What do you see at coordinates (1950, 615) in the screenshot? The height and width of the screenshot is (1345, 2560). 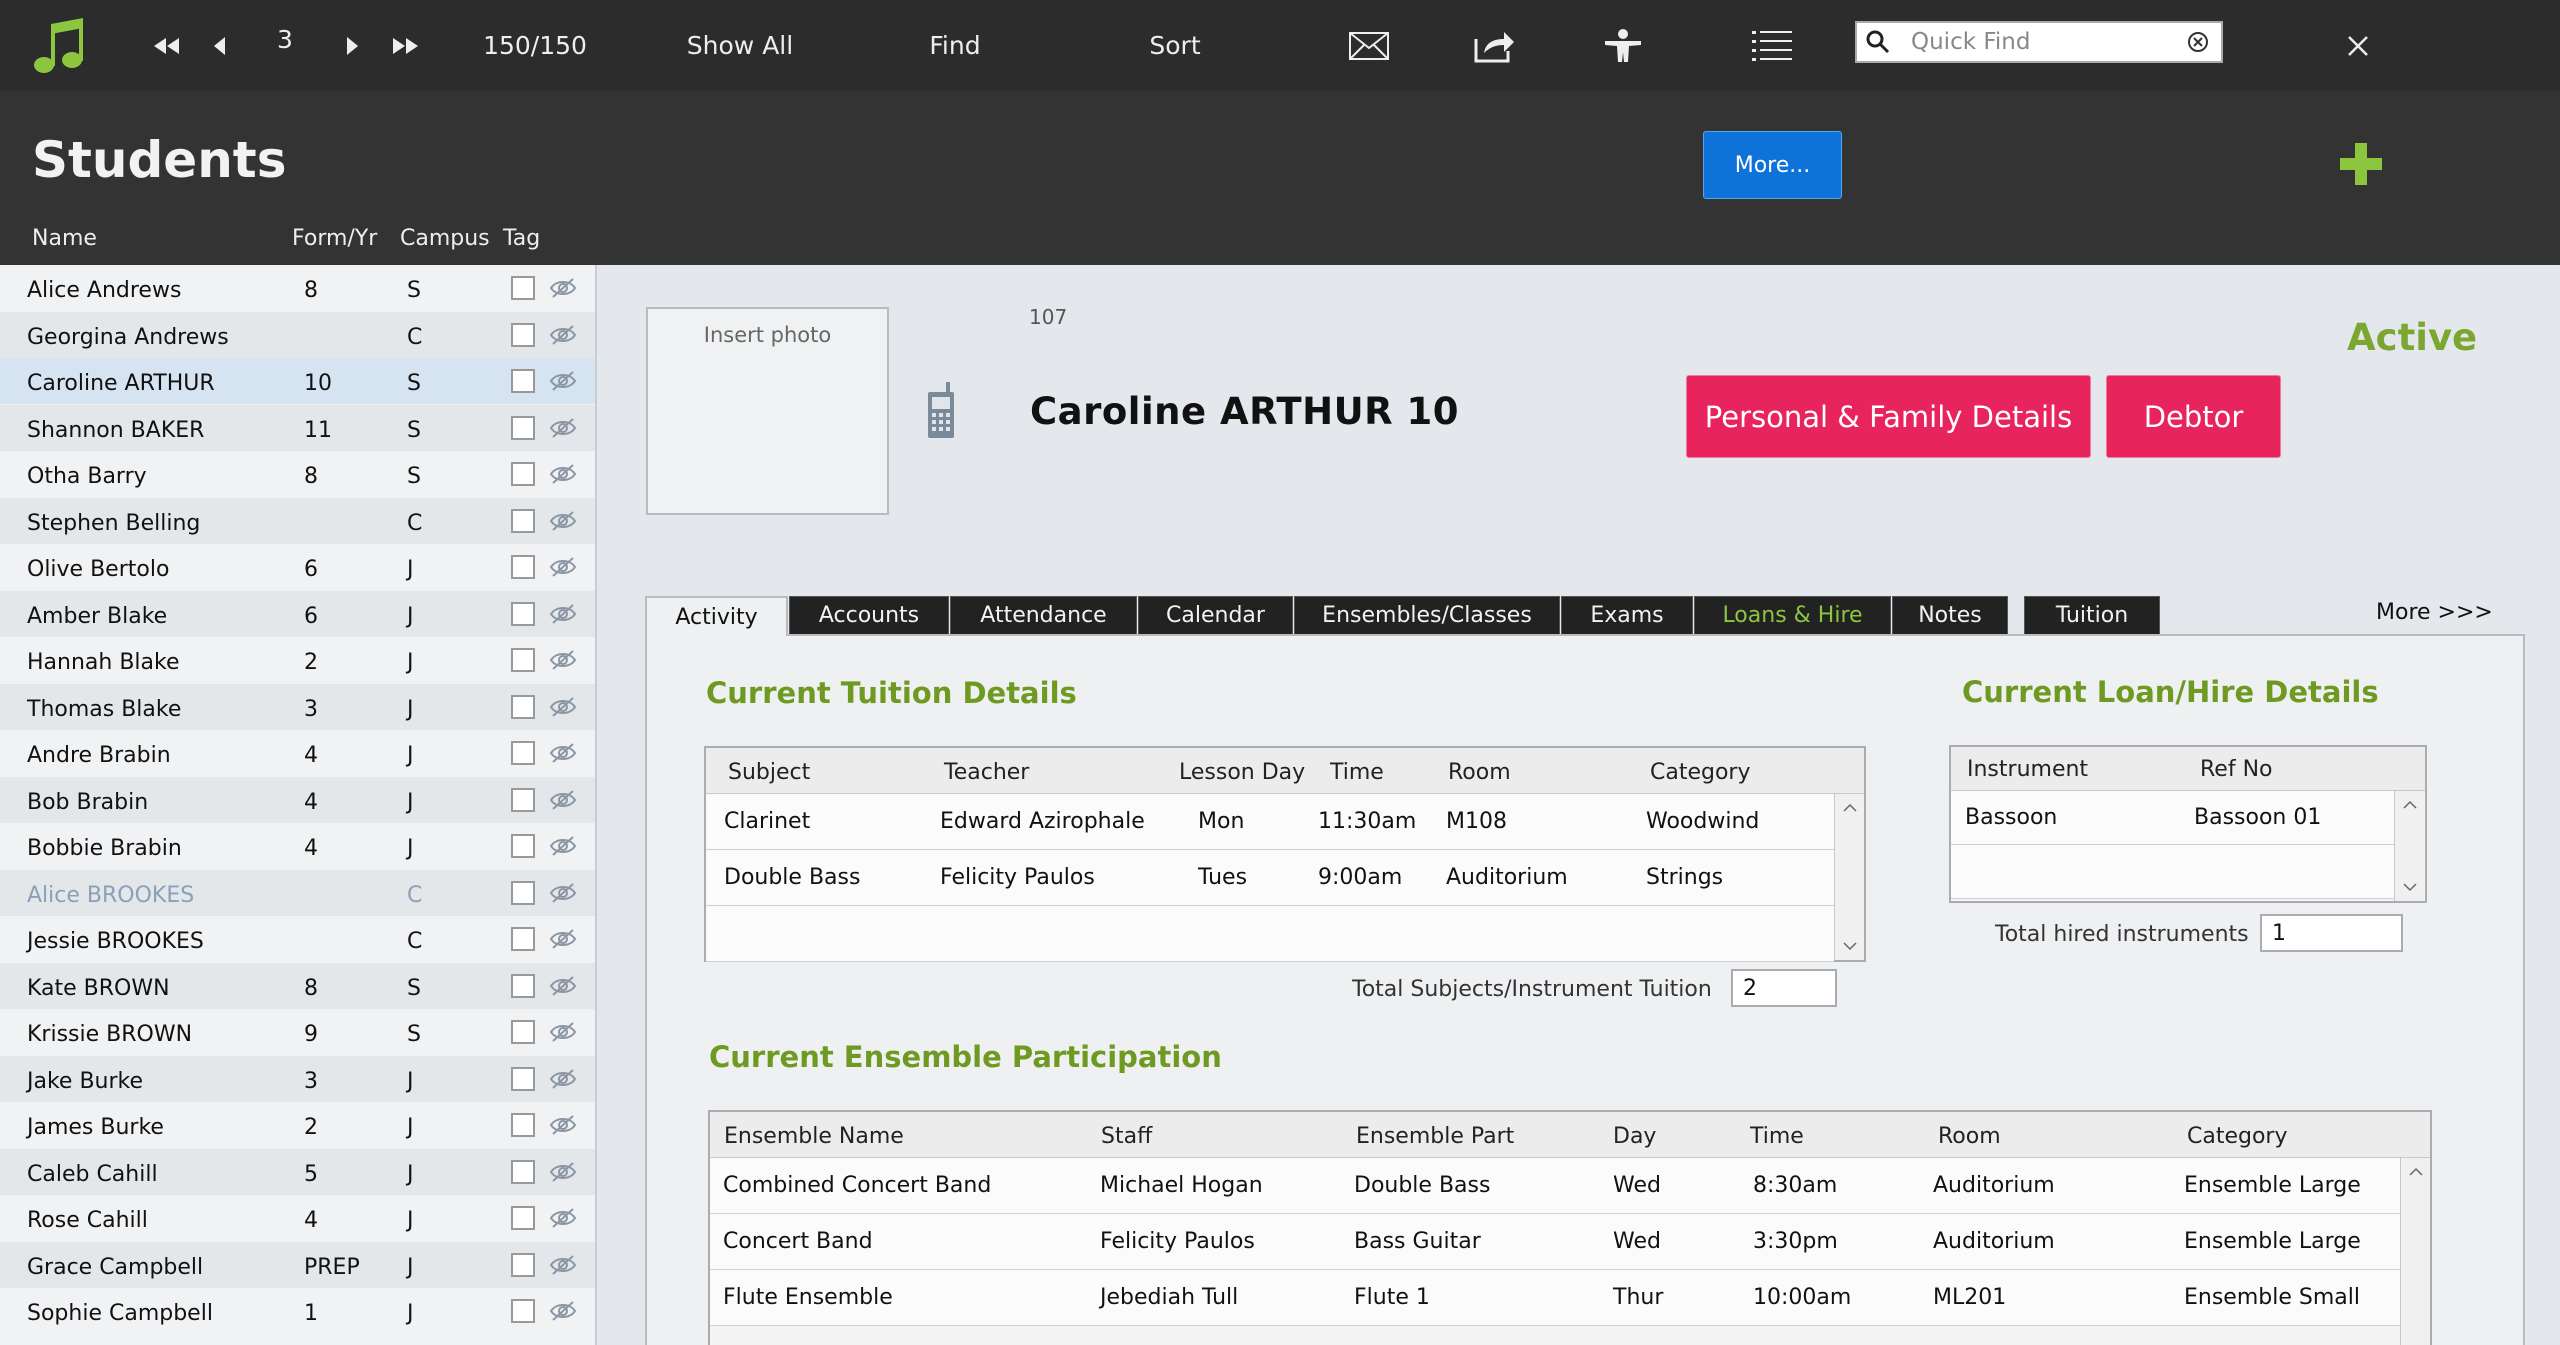 I see `tab-notes: Notes` at bounding box center [1950, 615].